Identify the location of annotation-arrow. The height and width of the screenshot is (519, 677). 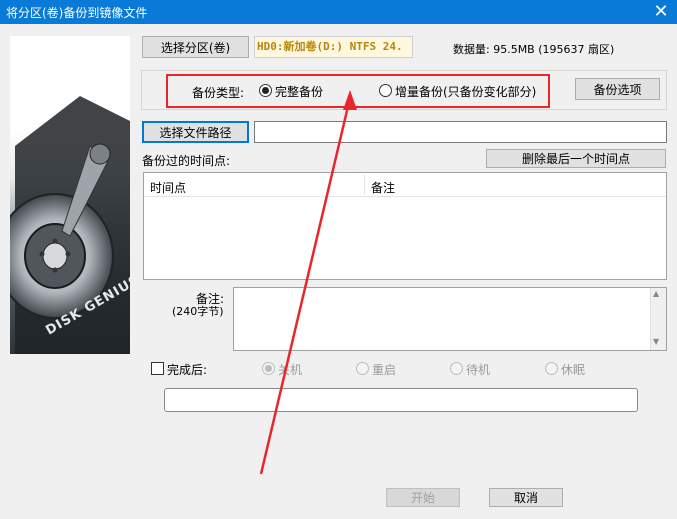
(308, 282).